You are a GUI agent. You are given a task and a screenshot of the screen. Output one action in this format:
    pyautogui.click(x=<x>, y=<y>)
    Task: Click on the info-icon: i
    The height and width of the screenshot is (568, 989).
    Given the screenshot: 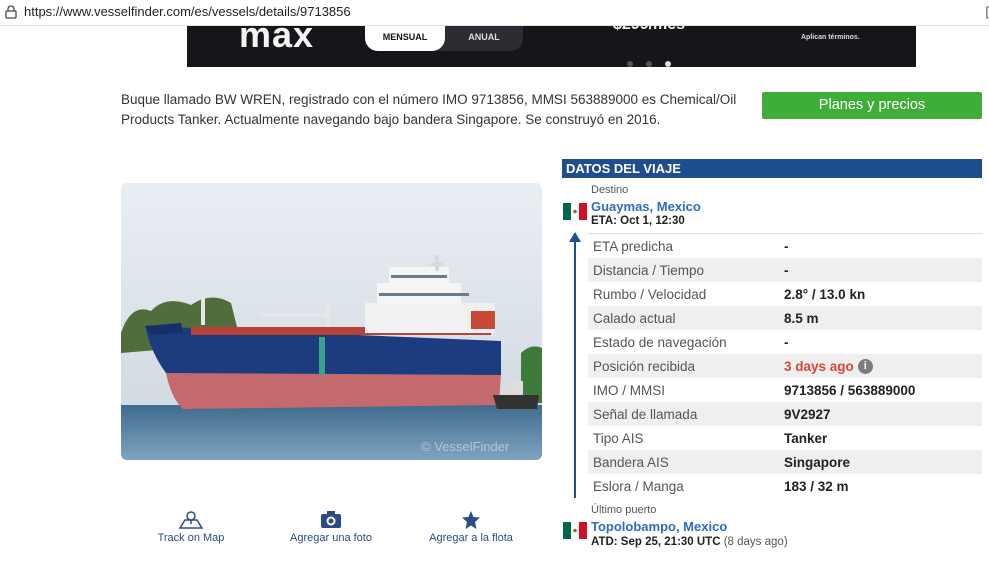 What is the action you would take?
    pyautogui.click(x=865, y=366)
    